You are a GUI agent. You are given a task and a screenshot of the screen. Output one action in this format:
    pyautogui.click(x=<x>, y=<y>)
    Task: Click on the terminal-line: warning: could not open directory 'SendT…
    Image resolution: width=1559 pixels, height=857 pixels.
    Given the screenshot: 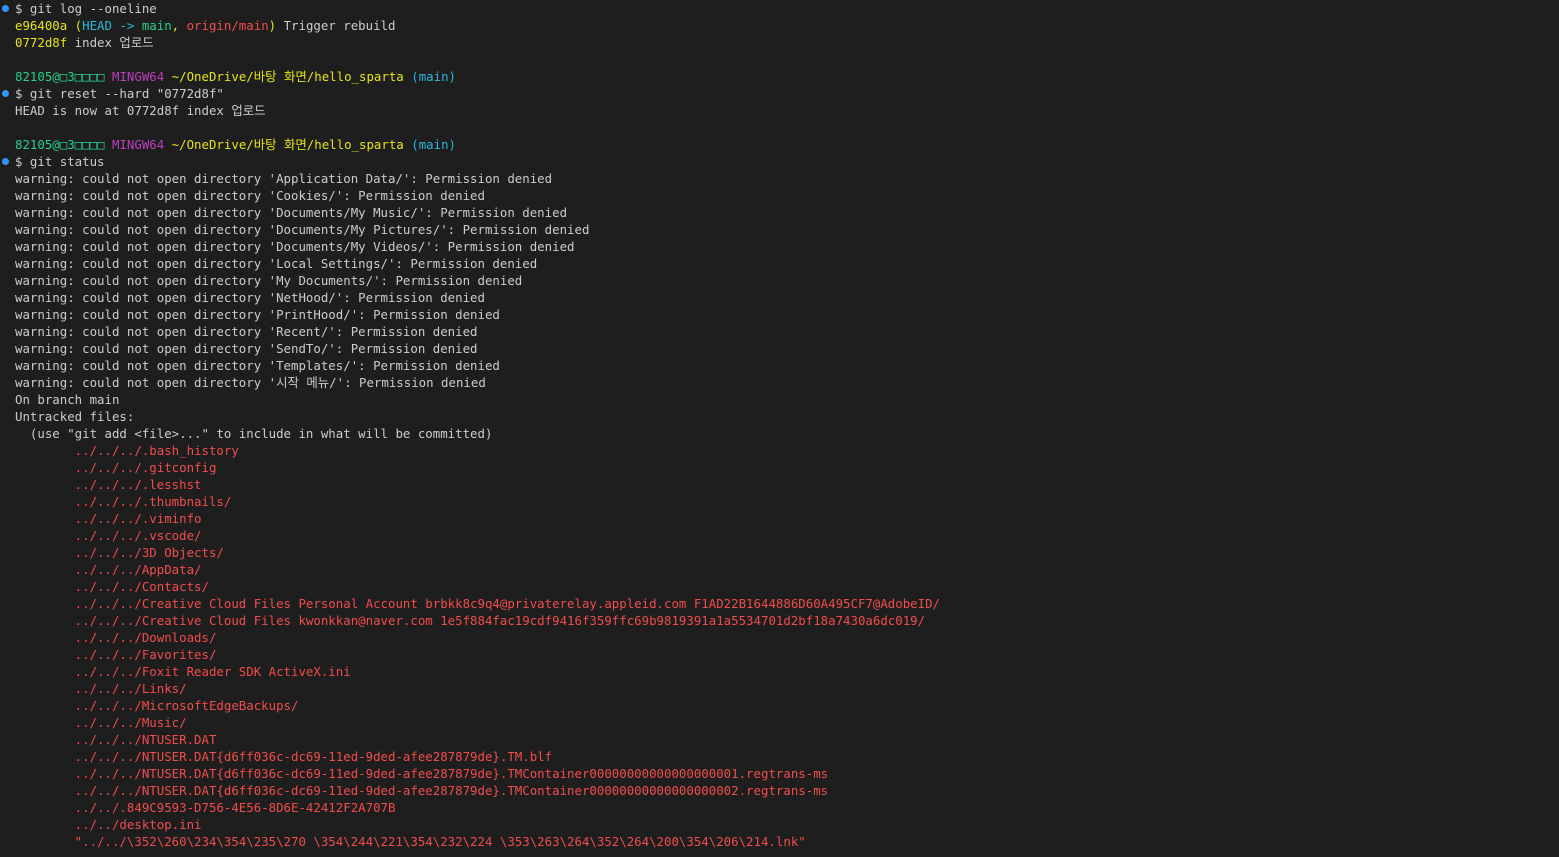 What is the action you would take?
    pyautogui.click(x=779, y=348)
    